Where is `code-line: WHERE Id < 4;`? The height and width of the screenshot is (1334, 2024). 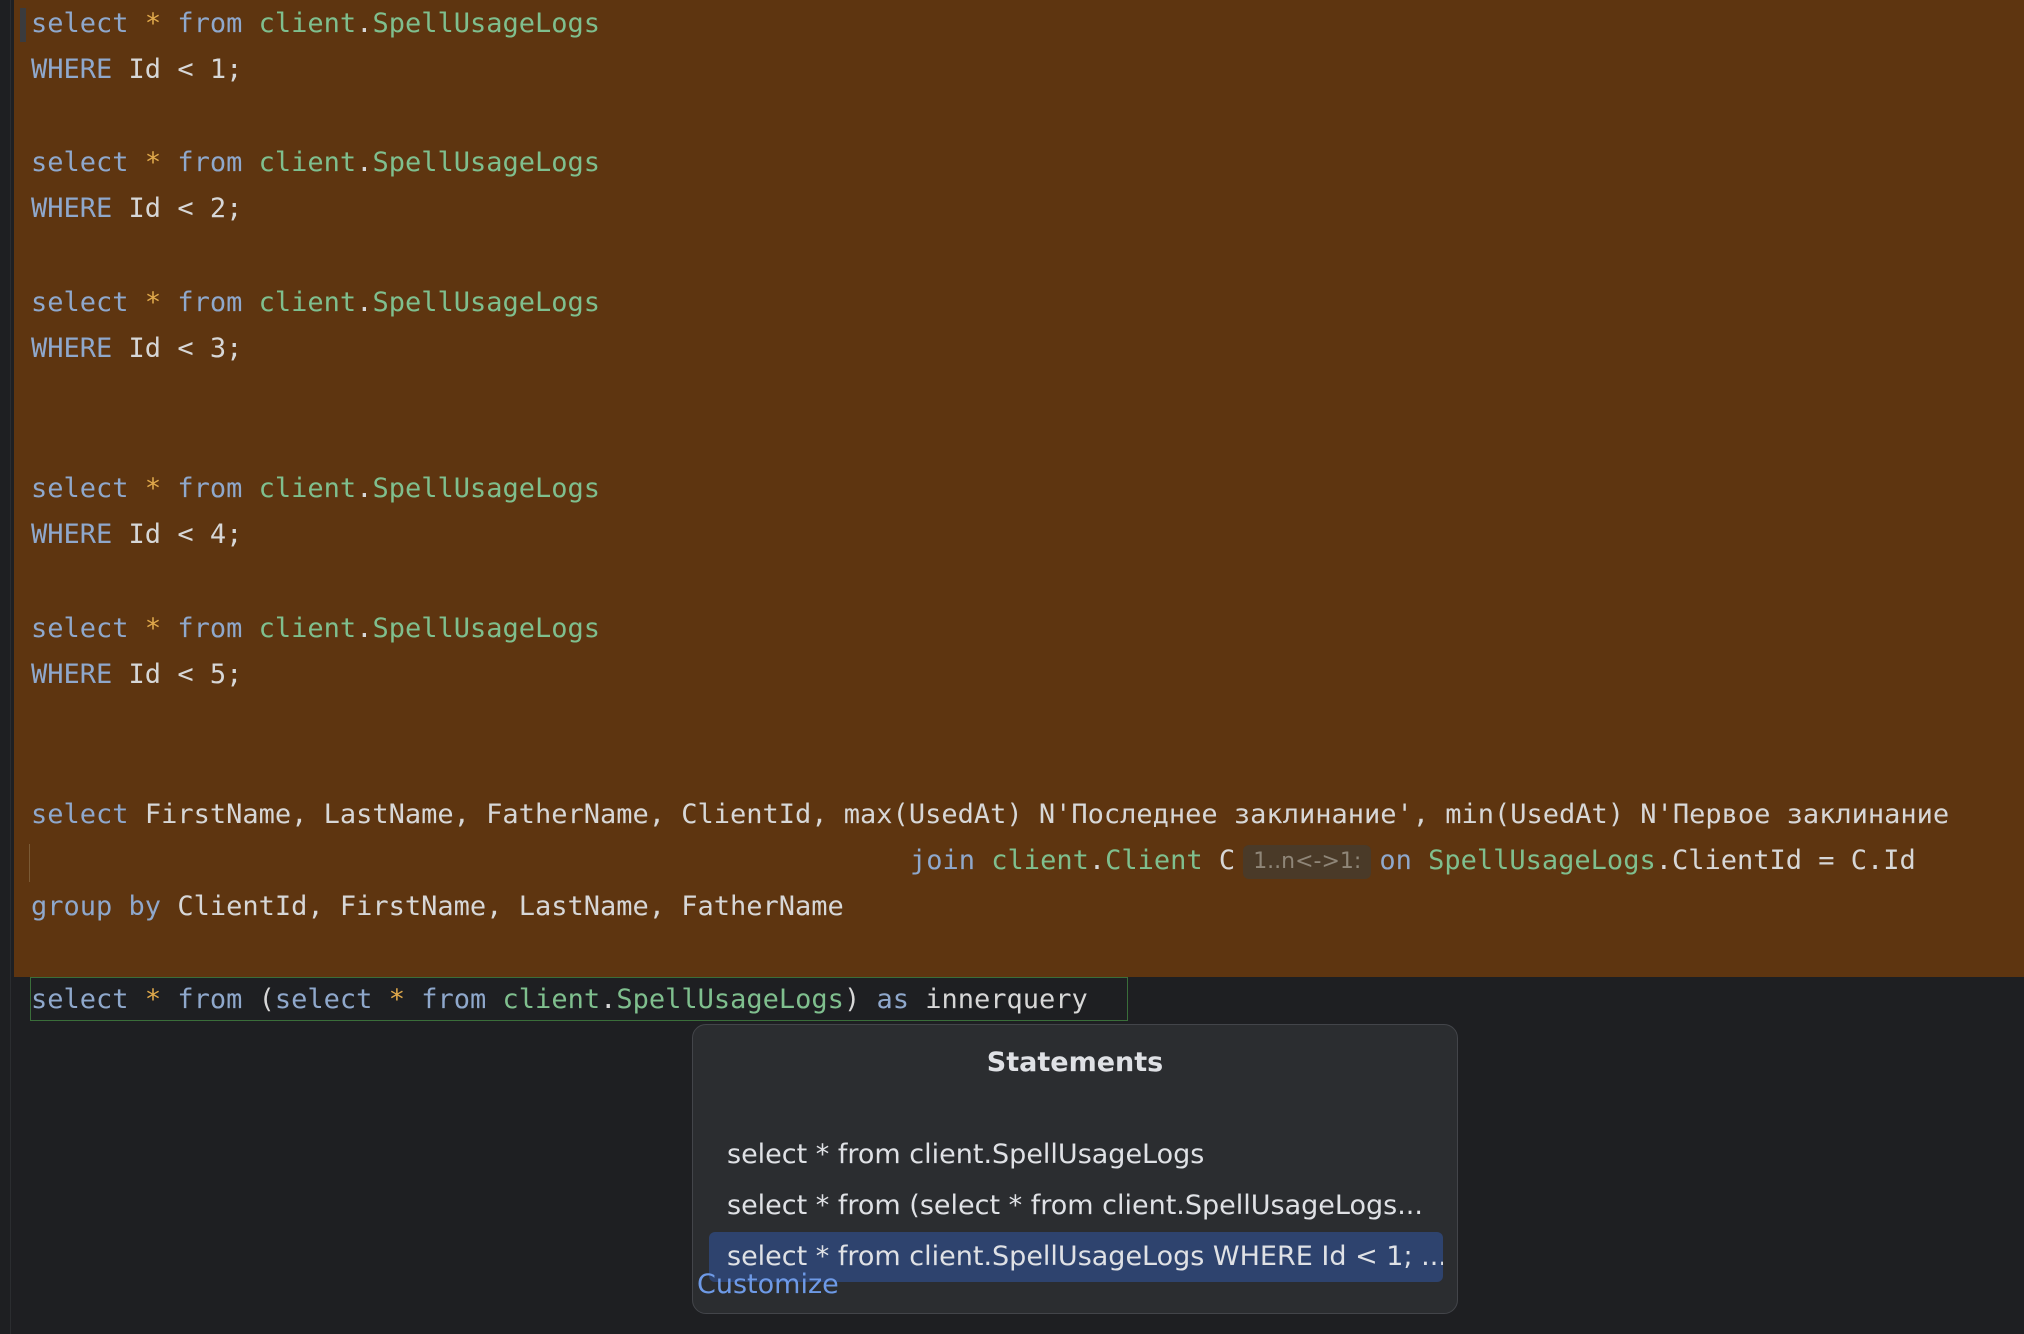 code-line: WHERE Id < 4; is located at coordinates (136, 535).